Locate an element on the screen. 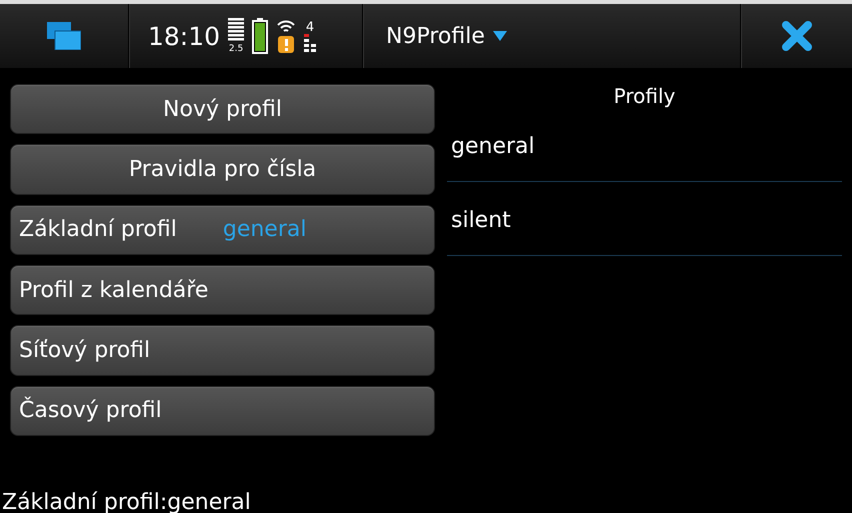  wifi-warning-icon is located at coordinates (286, 36).